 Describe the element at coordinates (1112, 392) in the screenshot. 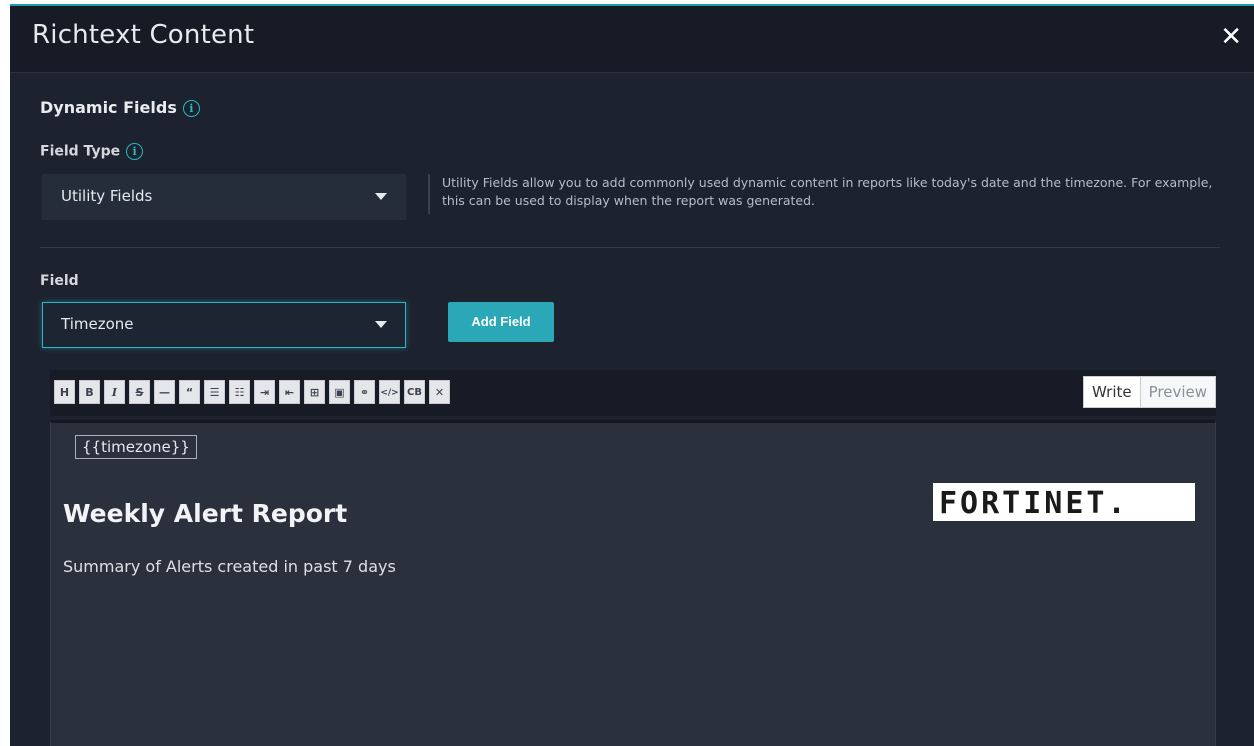

I see `tab-write: Write` at that location.